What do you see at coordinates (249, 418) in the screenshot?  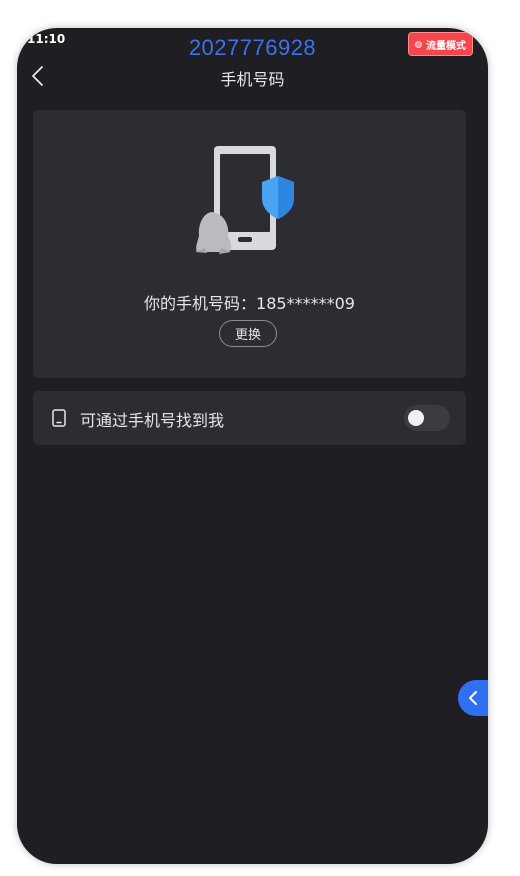 I see `find-me-by-phone-row: 可通过手机号找到我` at bounding box center [249, 418].